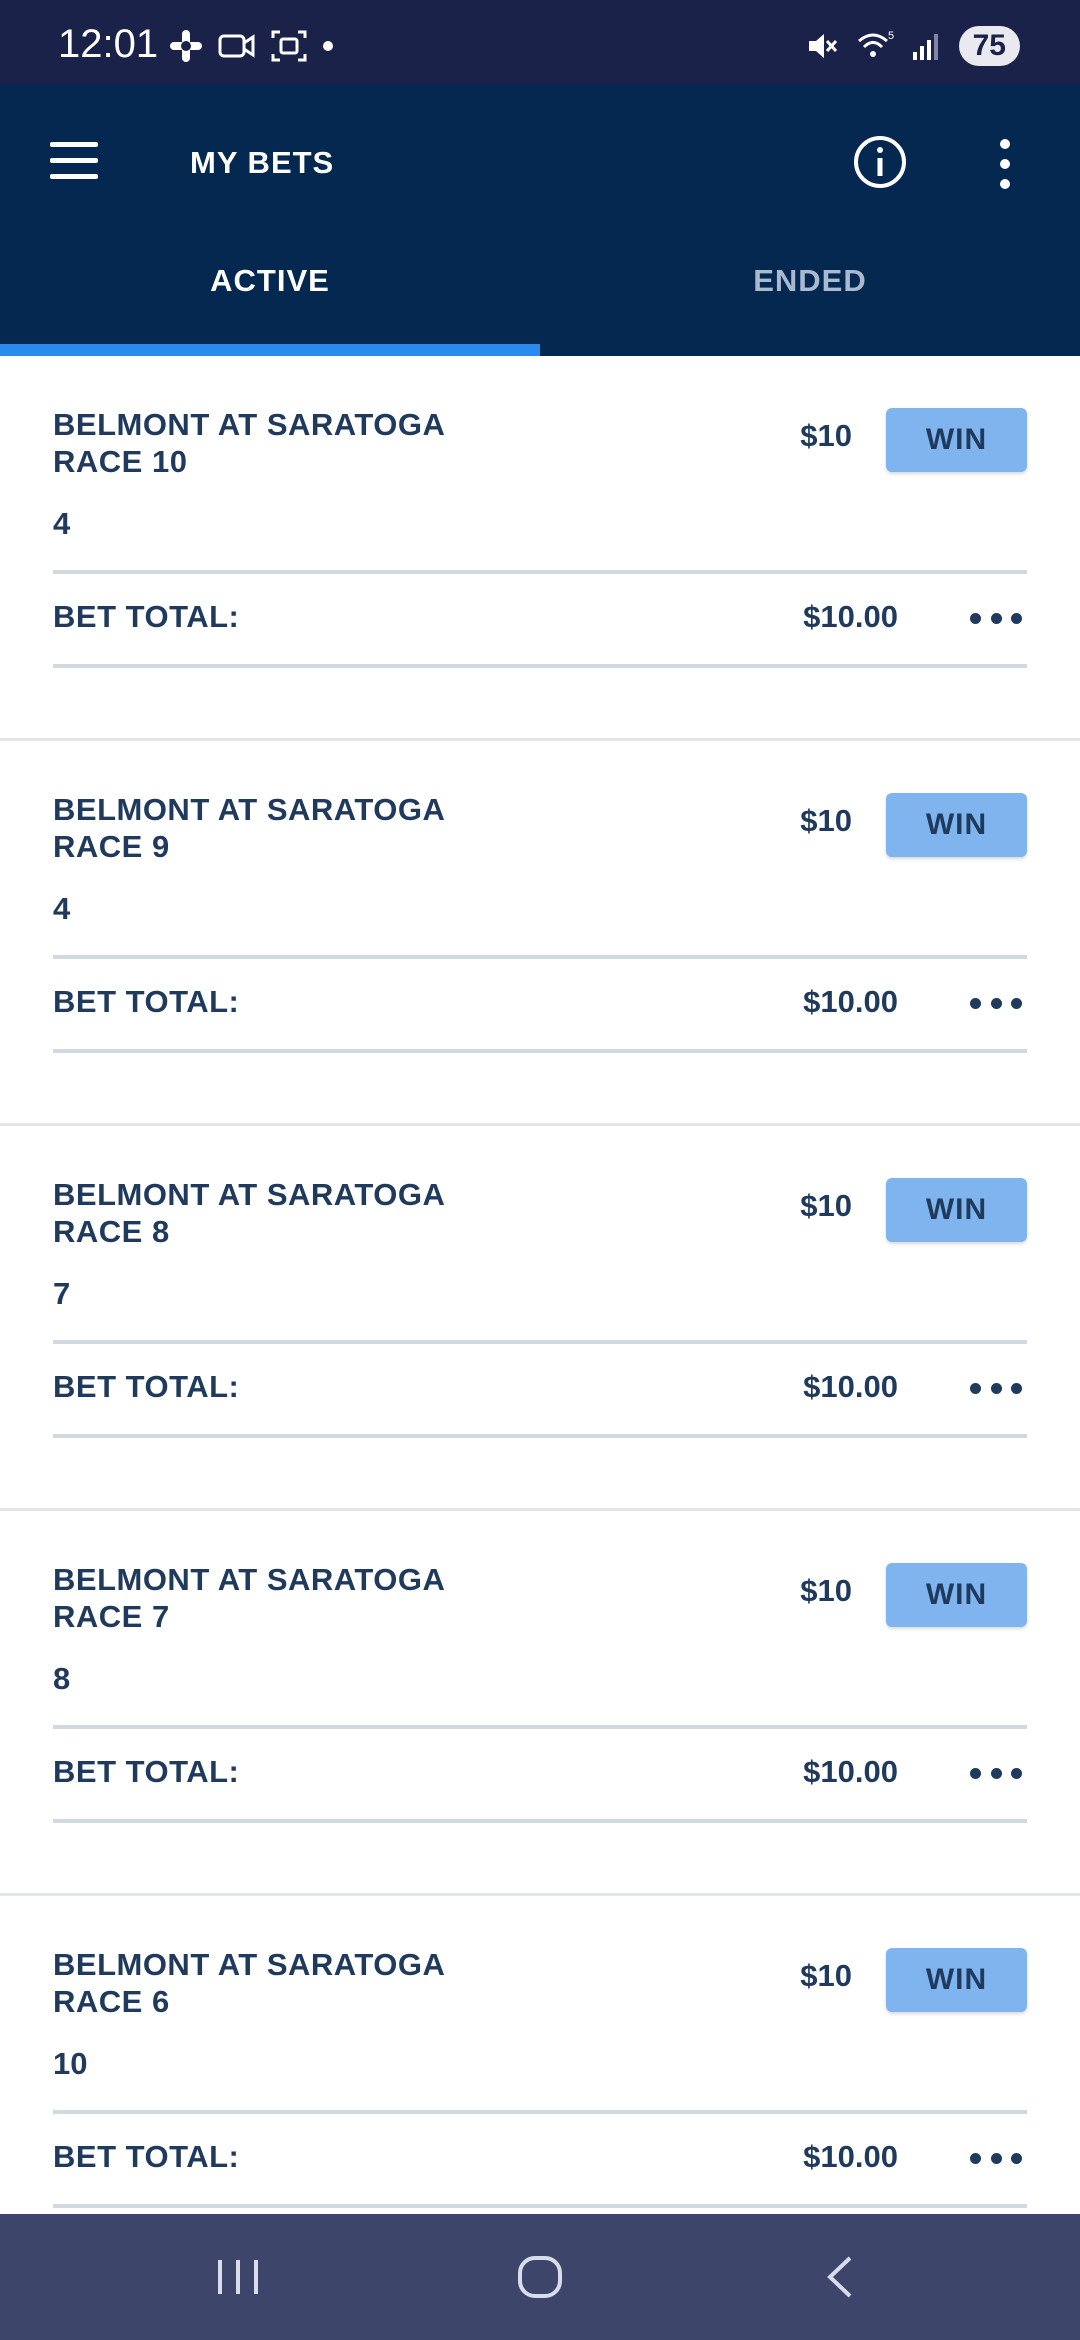 Image resolution: width=1080 pixels, height=2340 pixels. Describe the element at coordinates (875, 43) in the screenshot. I see `wifi-icon: 5` at that location.